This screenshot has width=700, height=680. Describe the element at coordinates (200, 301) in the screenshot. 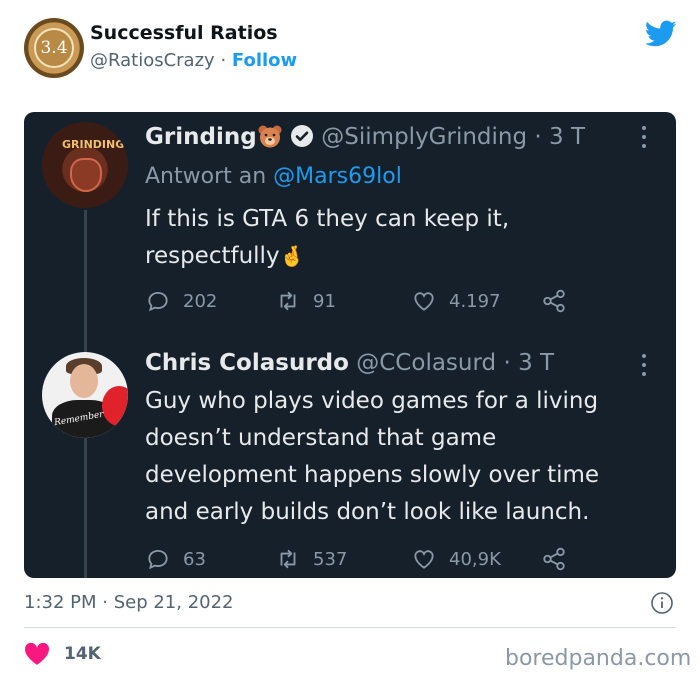

I see `reply-count: 202` at that location.